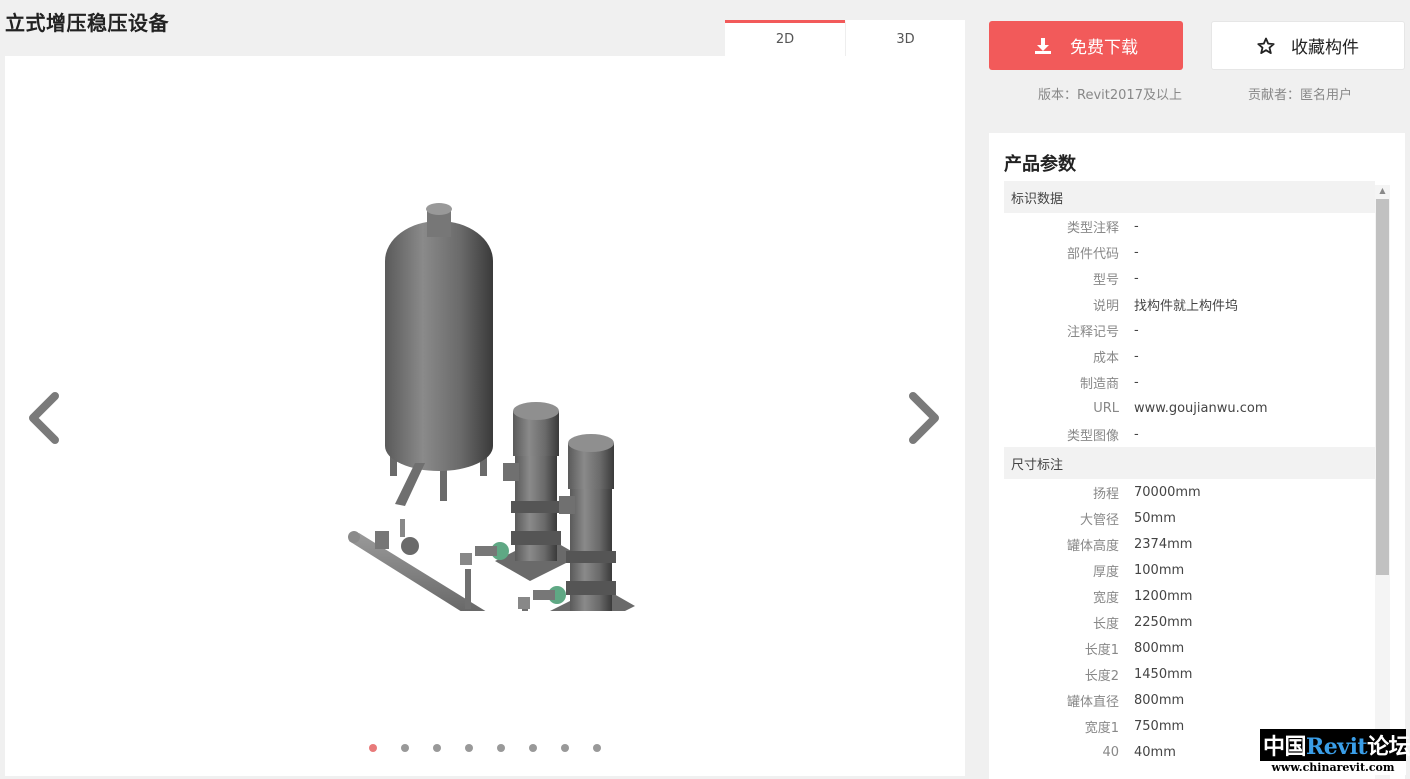  What do you see at coordinates (1101, 676) in the screenshot?
I see `param-label: 长度2` at bounding box center [1101, 676].